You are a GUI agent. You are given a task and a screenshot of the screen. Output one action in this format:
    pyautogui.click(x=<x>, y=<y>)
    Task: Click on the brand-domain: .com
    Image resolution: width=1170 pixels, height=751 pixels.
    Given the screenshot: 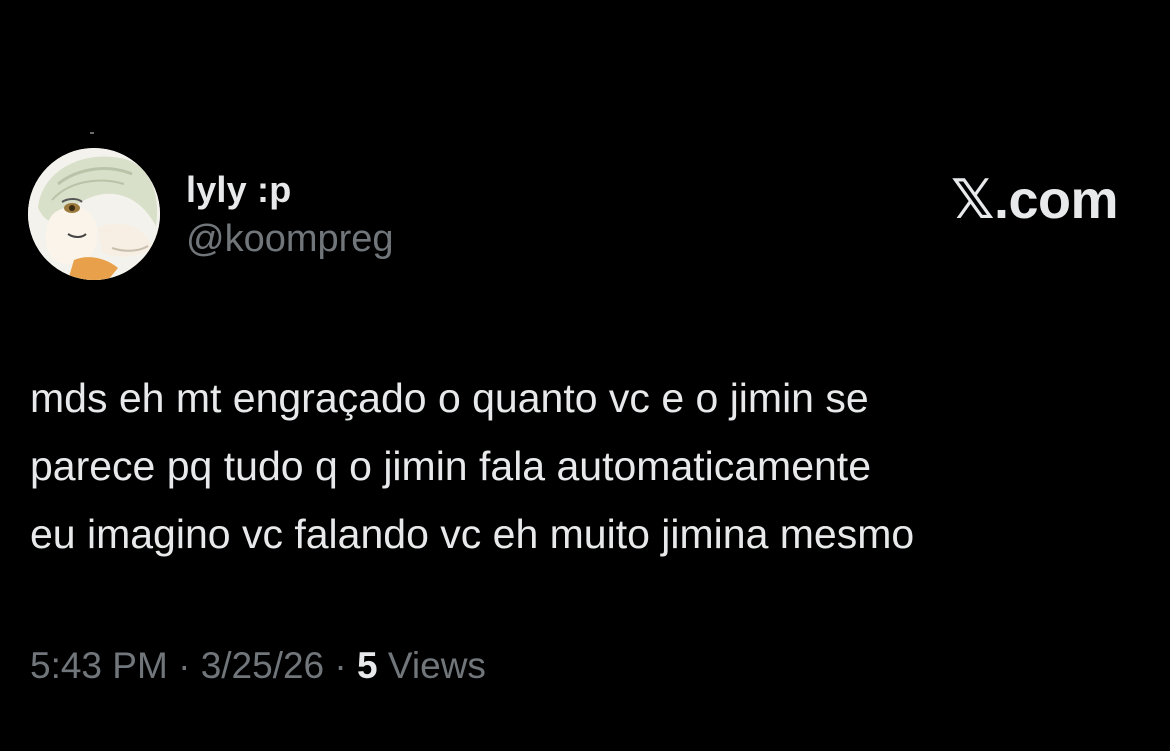 What is the action you would take?
    pyautogui.click(x=1056, y=200)
    